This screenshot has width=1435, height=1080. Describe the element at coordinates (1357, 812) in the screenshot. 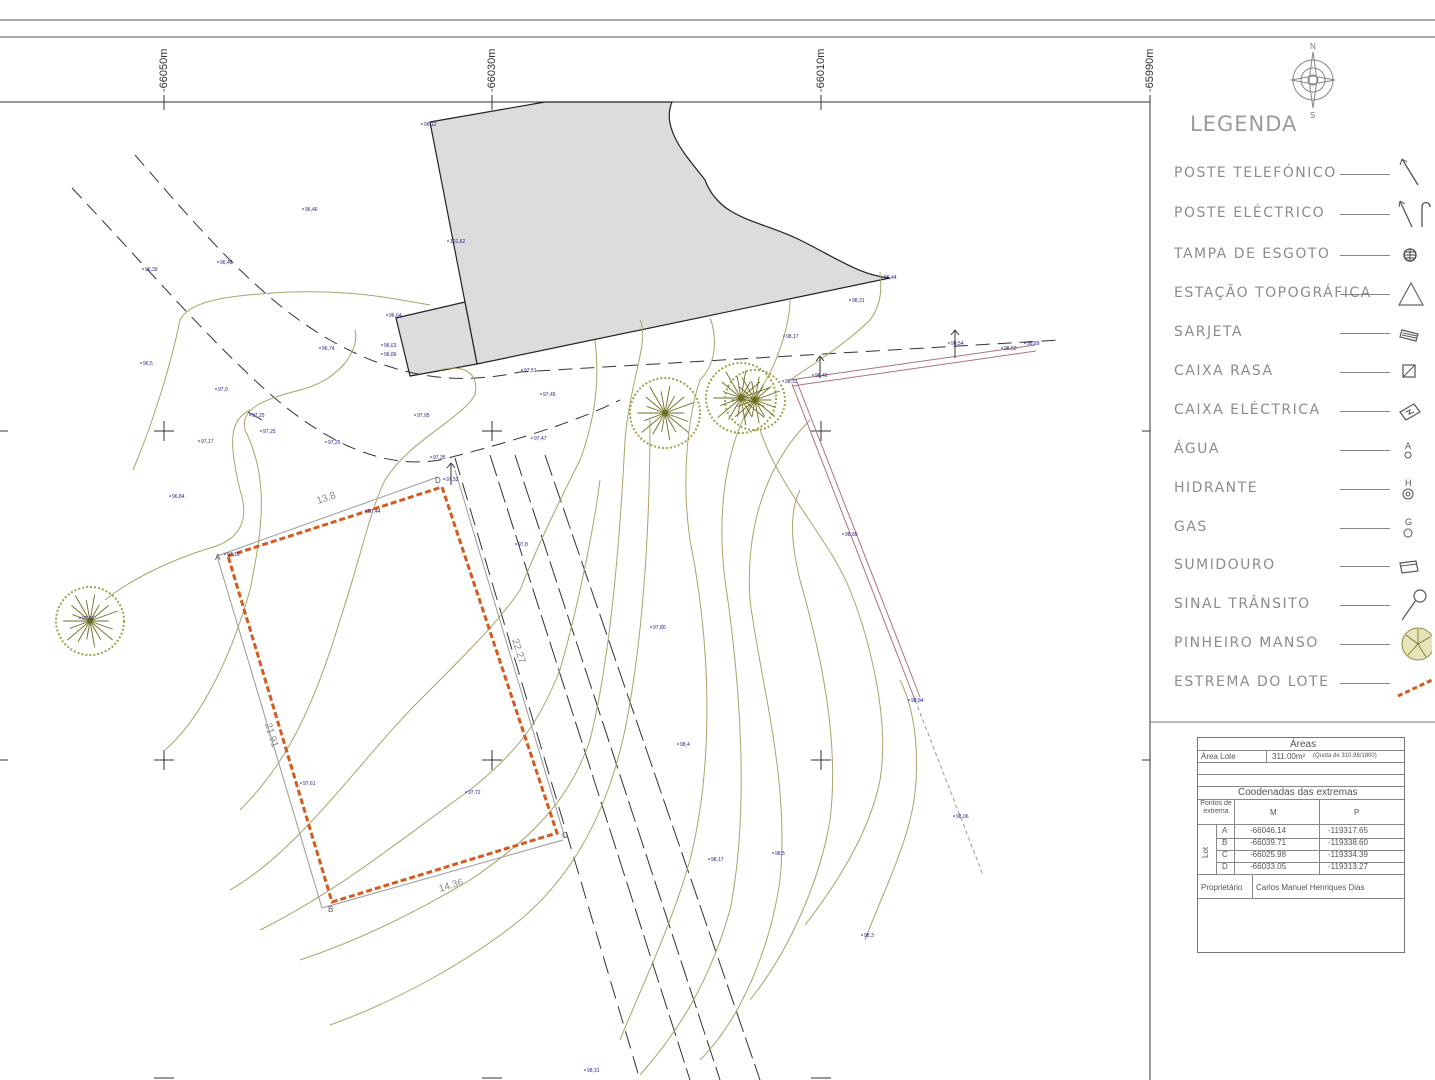

I see `p-column-header: P` at that location.